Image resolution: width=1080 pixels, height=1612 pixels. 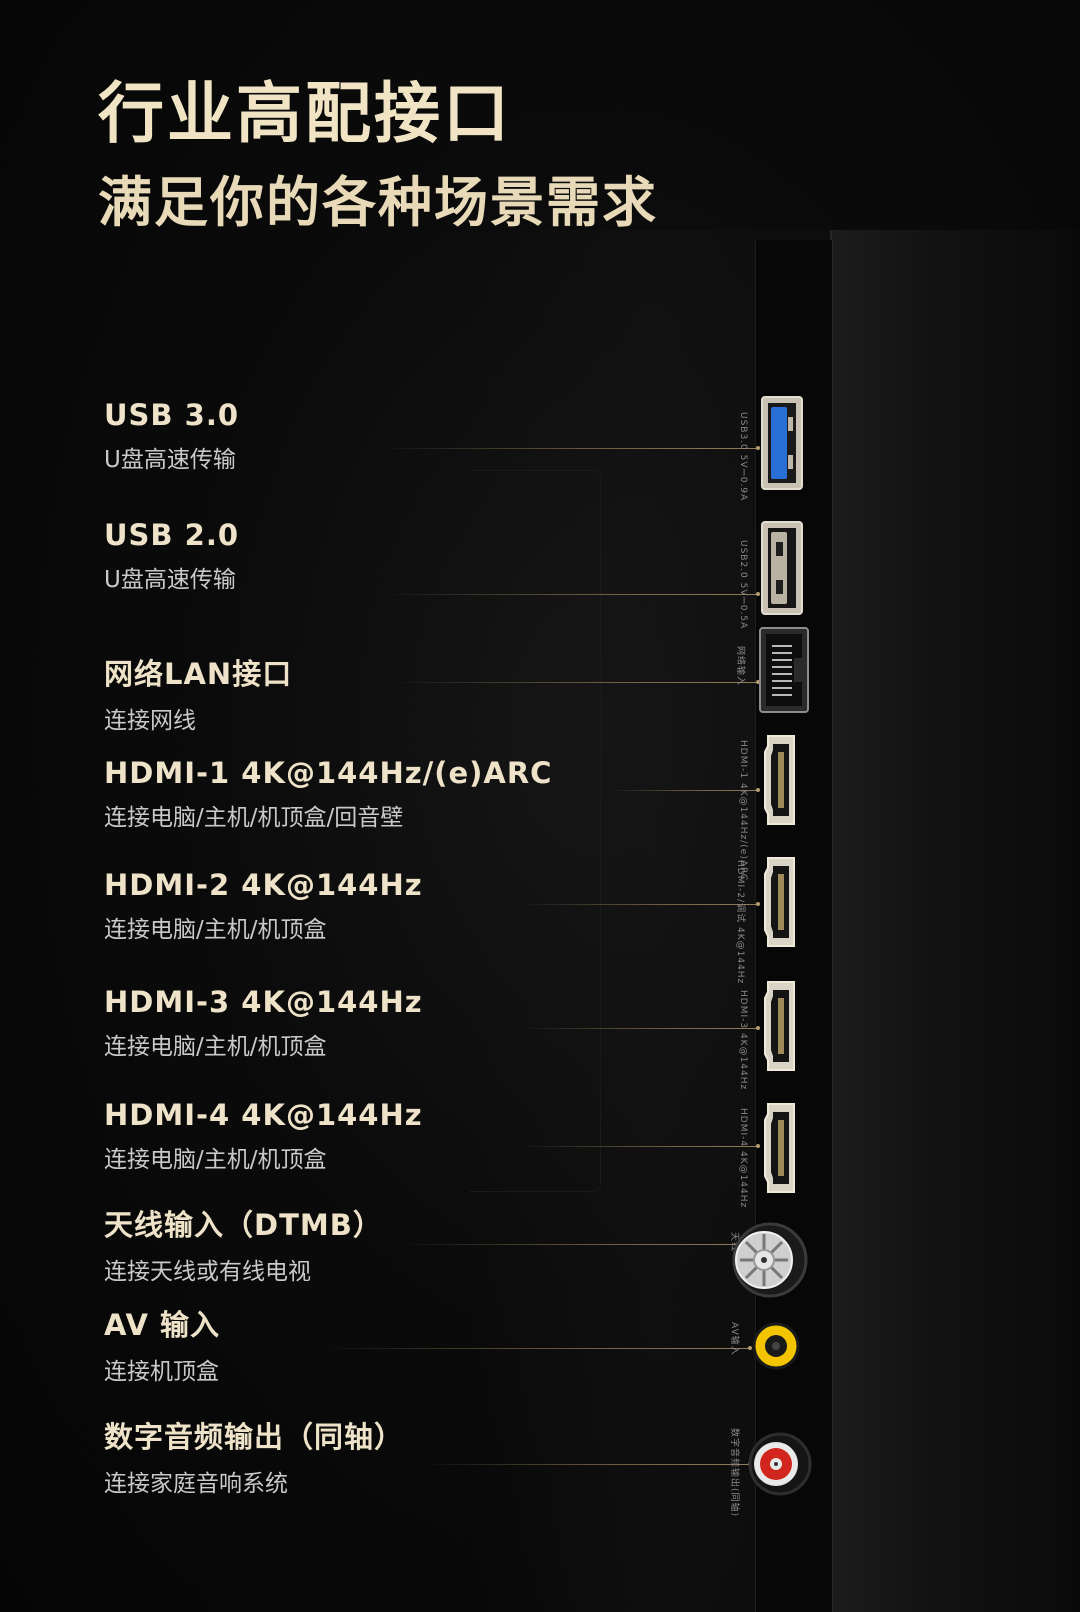 I want to click on port-marking: AV输入, so click(x=734, y=1339).